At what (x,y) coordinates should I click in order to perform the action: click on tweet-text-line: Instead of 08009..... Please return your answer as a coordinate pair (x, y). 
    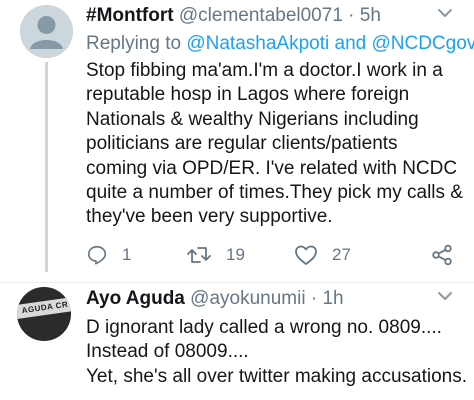
    Looking at the image, I should click on (167, 352).